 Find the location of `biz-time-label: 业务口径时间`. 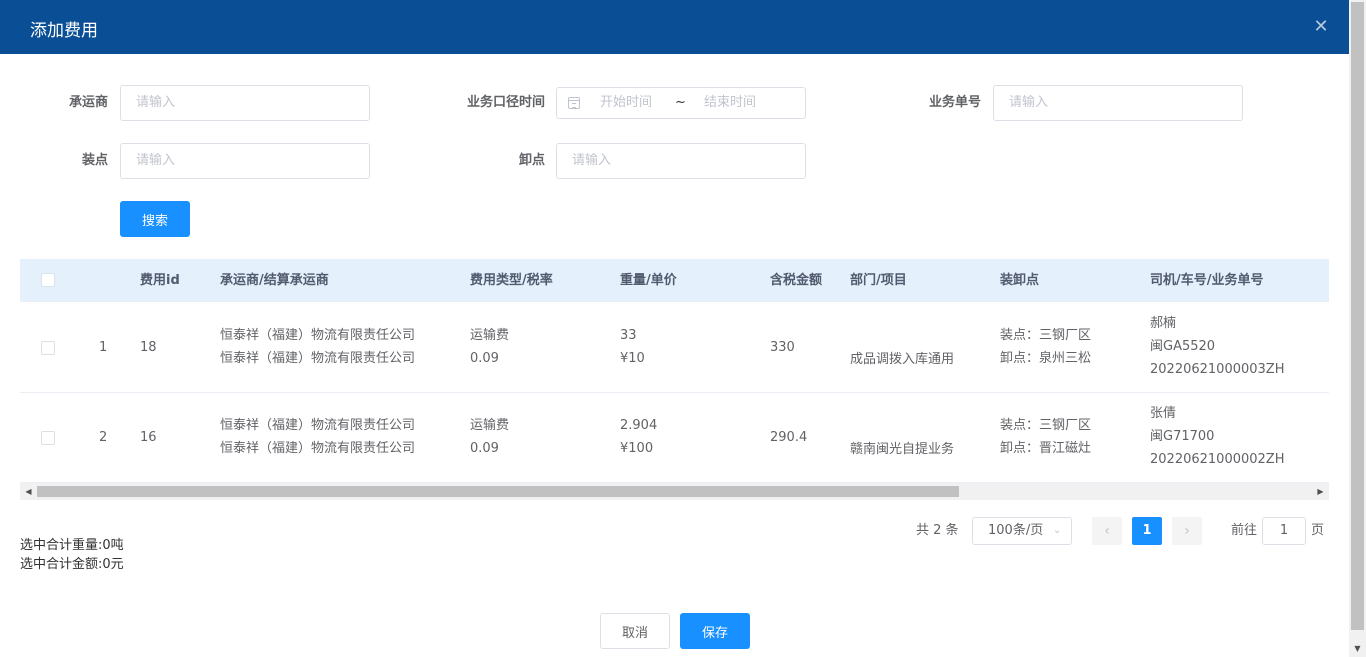

biz-time-label: 业务口径时间 is located at coordinates (505, 102).